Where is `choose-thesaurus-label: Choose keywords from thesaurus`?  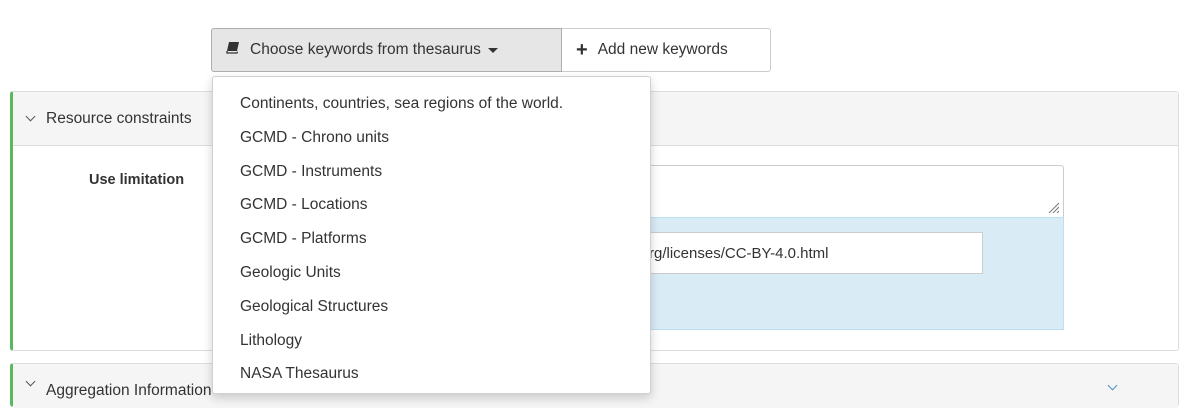
choose-thesaurus-label: Choose keywords from thesaurus is located at coordinates (365, 49).